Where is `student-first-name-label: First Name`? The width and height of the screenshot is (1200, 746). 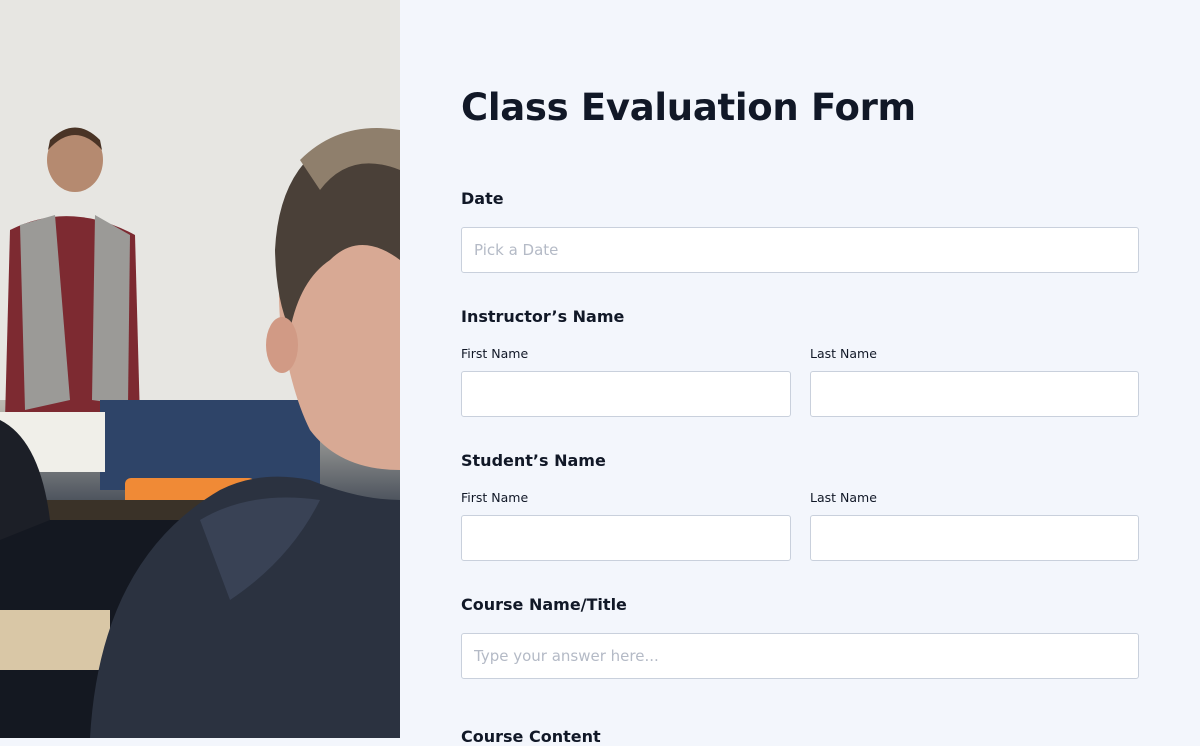 student-first-name-label: First Name is located at coordinates (495, 497).